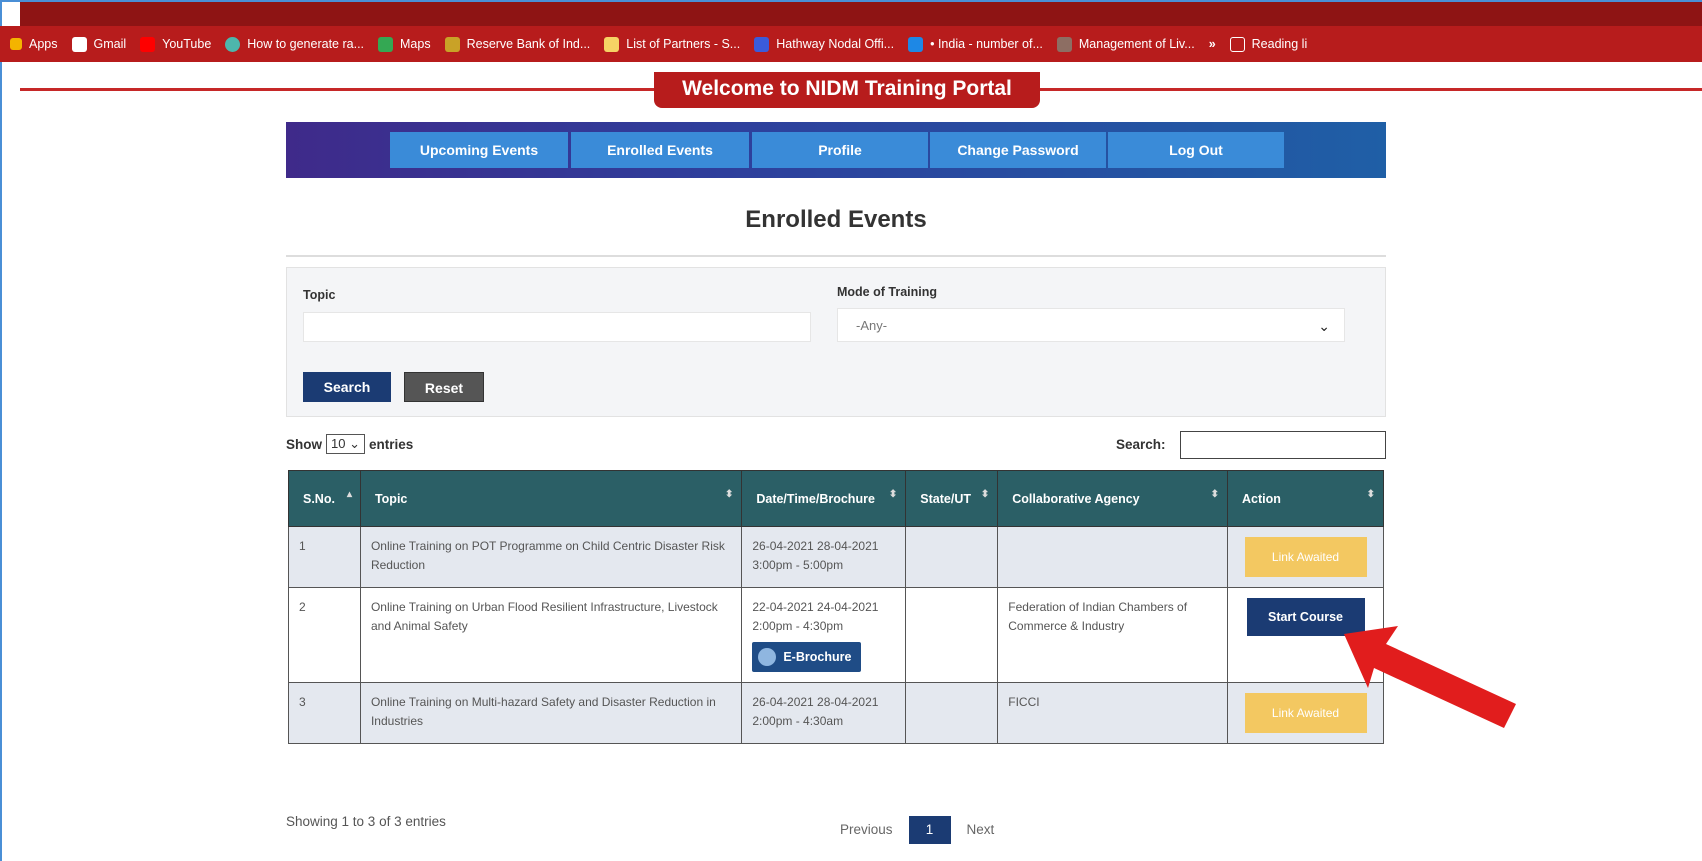 This screenshot has height=861, width=1702. I want to click on rbi-icon, so click(452, 44).